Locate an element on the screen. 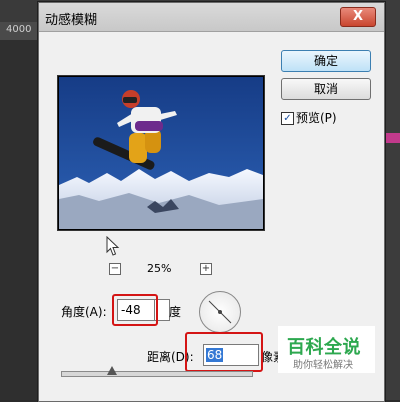 This screenshot has height=402, width=400. ruler-label: 4000 is located at coordinates (19, 29).